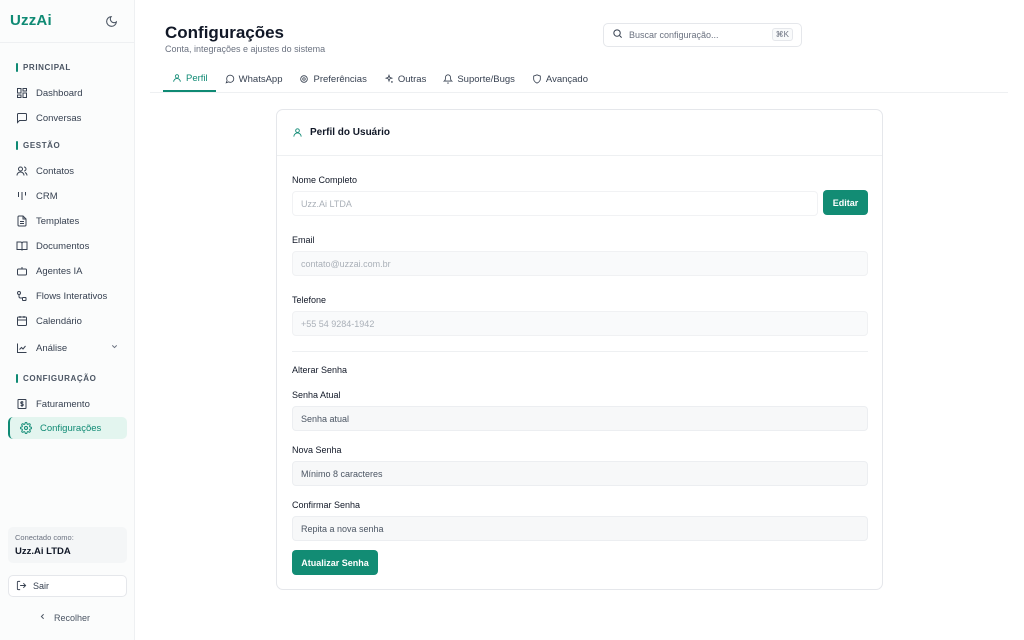 The width and height of the screenshot is (1024, 640). What do you see at coordinates (389, 78) in the screenshot?
I see `sparkles-icon` at bounding box center [389, 78].